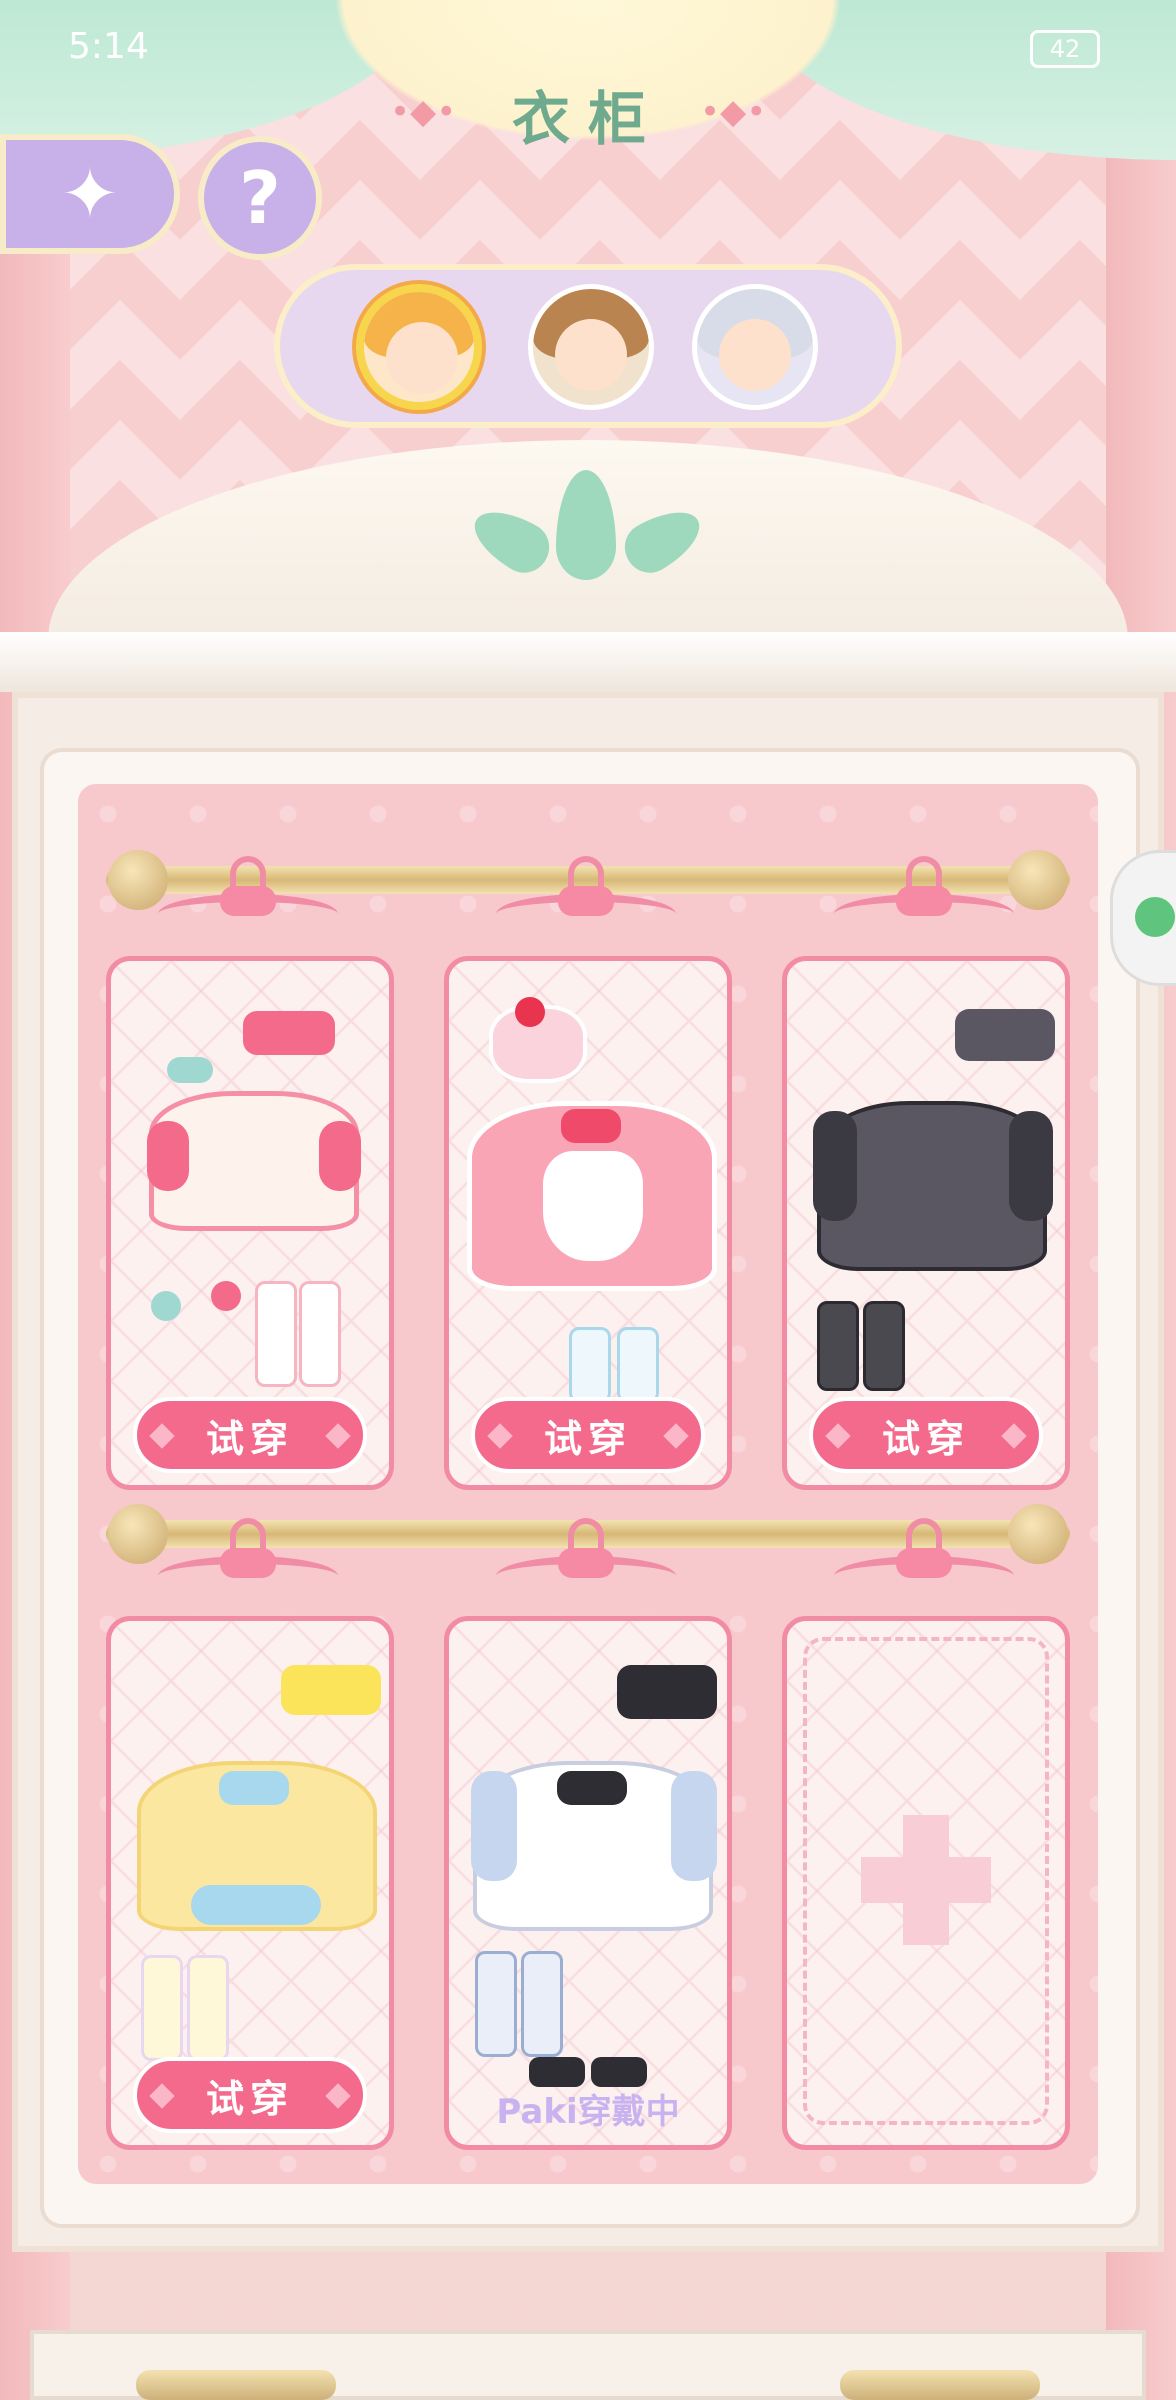 This screenshot has height=2400, width=1176. I want to click on hair-clip-icon, so click(190, 1070).